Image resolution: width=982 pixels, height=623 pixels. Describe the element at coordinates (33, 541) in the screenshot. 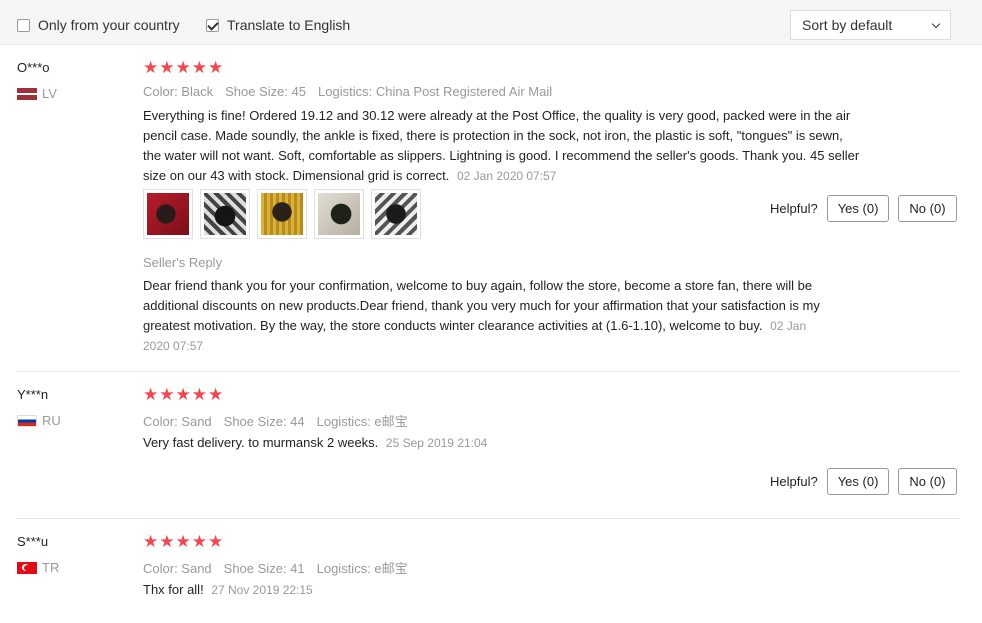

I see `reviewer-name: S***u` at that location.